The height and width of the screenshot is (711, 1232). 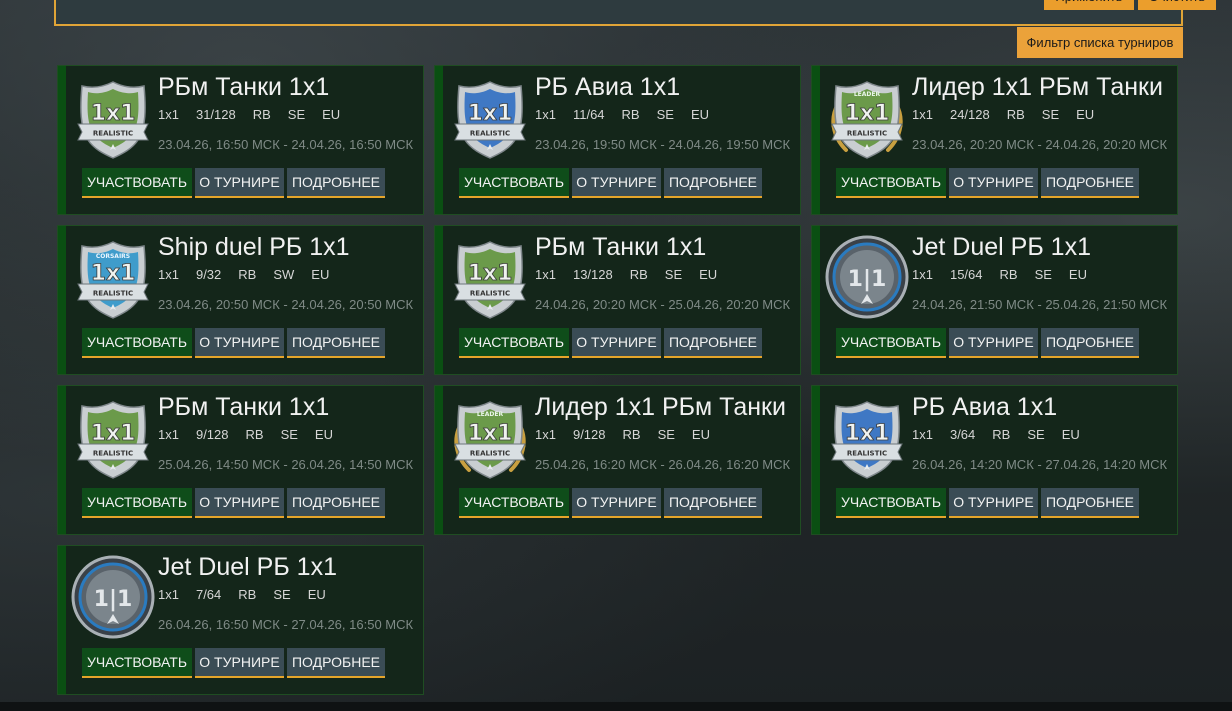 What do you see at coordinates (284, 274) in the screenshot?
I see `tag-type: SW` at bounding box center [284, 274].